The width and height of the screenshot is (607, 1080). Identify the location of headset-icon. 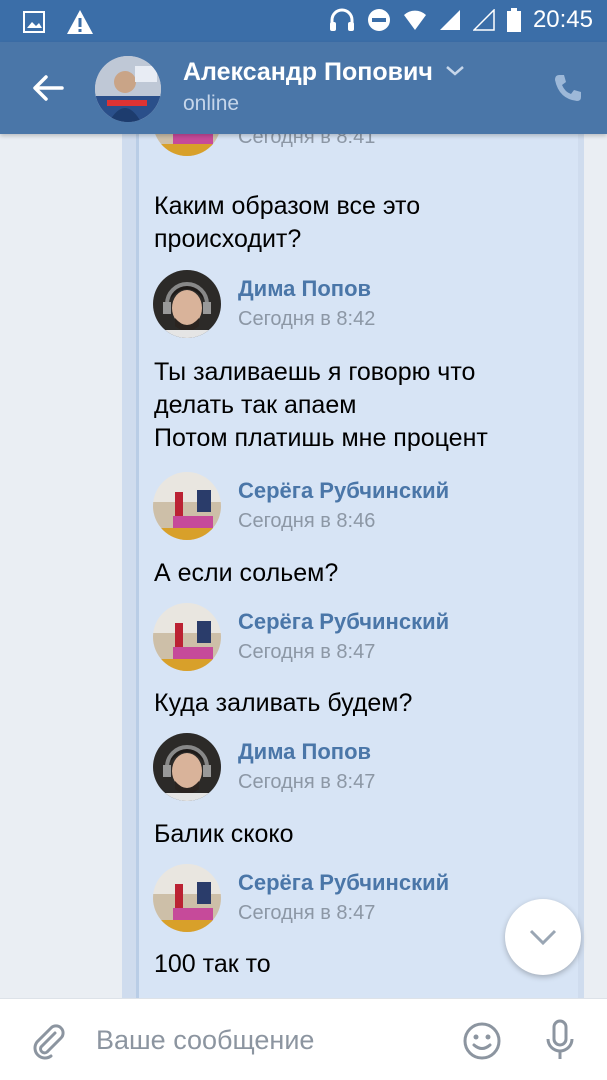
(341, 19).